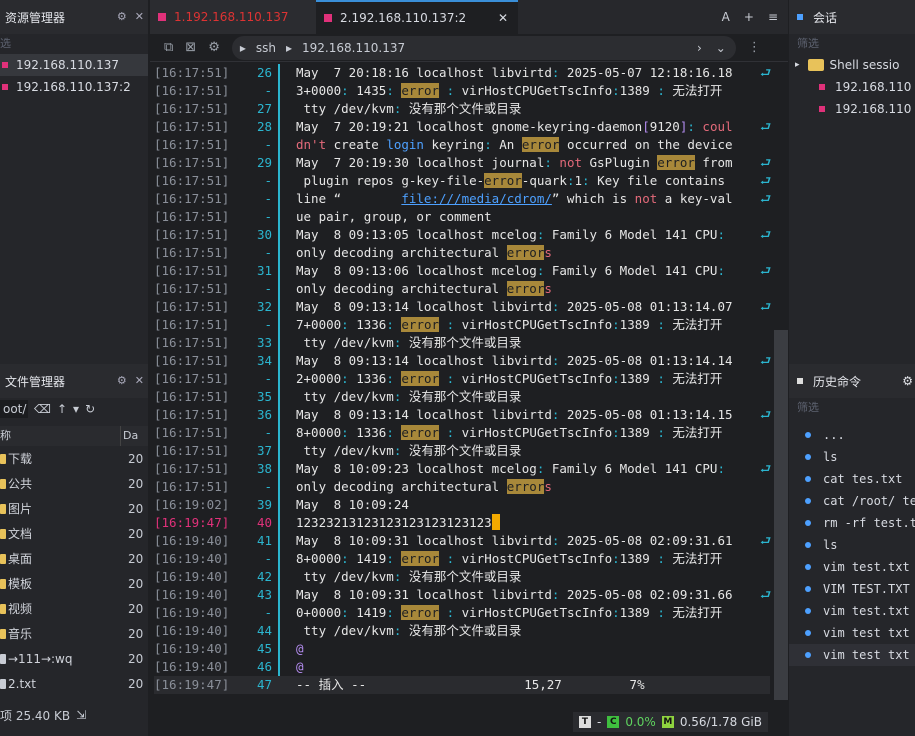 The height and width of the screenshot is (736, 915). Describe the element at coordinates (74, 608) in the screenshot. I see `file-row: 视频 20` at that location.